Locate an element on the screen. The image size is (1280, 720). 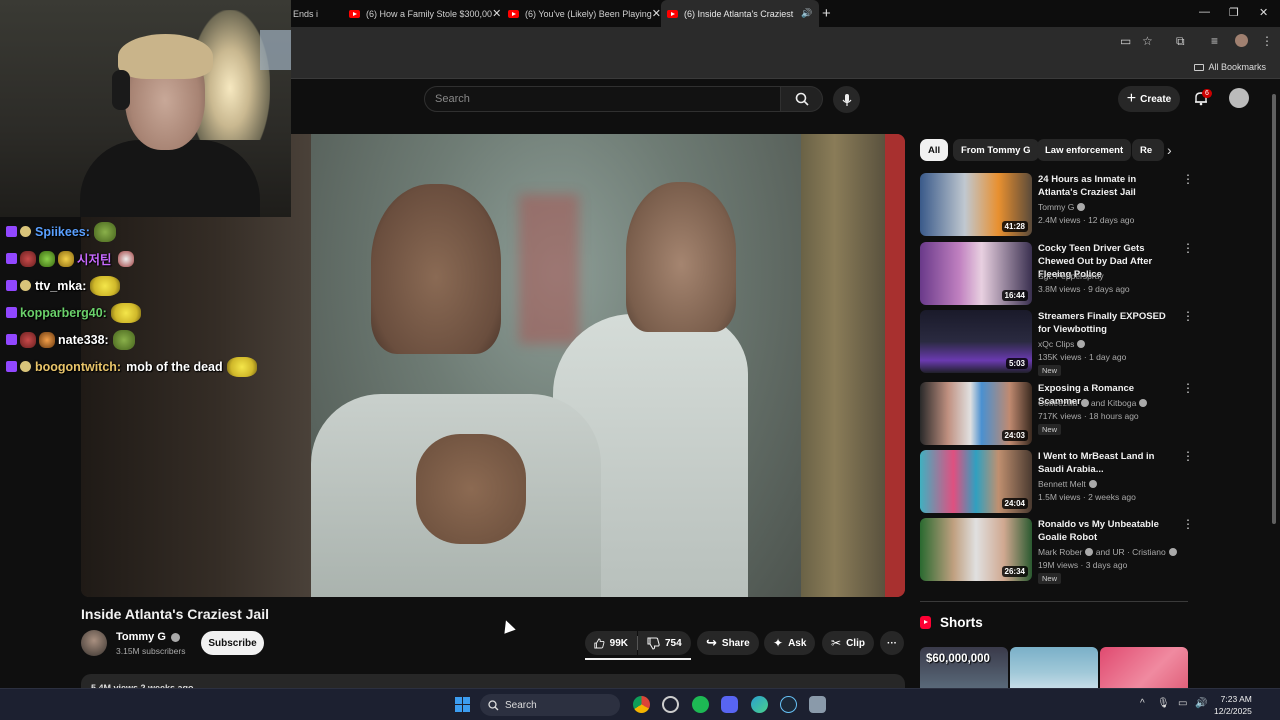
chevron-right-icon: › is located at coordinates (1169, 150).